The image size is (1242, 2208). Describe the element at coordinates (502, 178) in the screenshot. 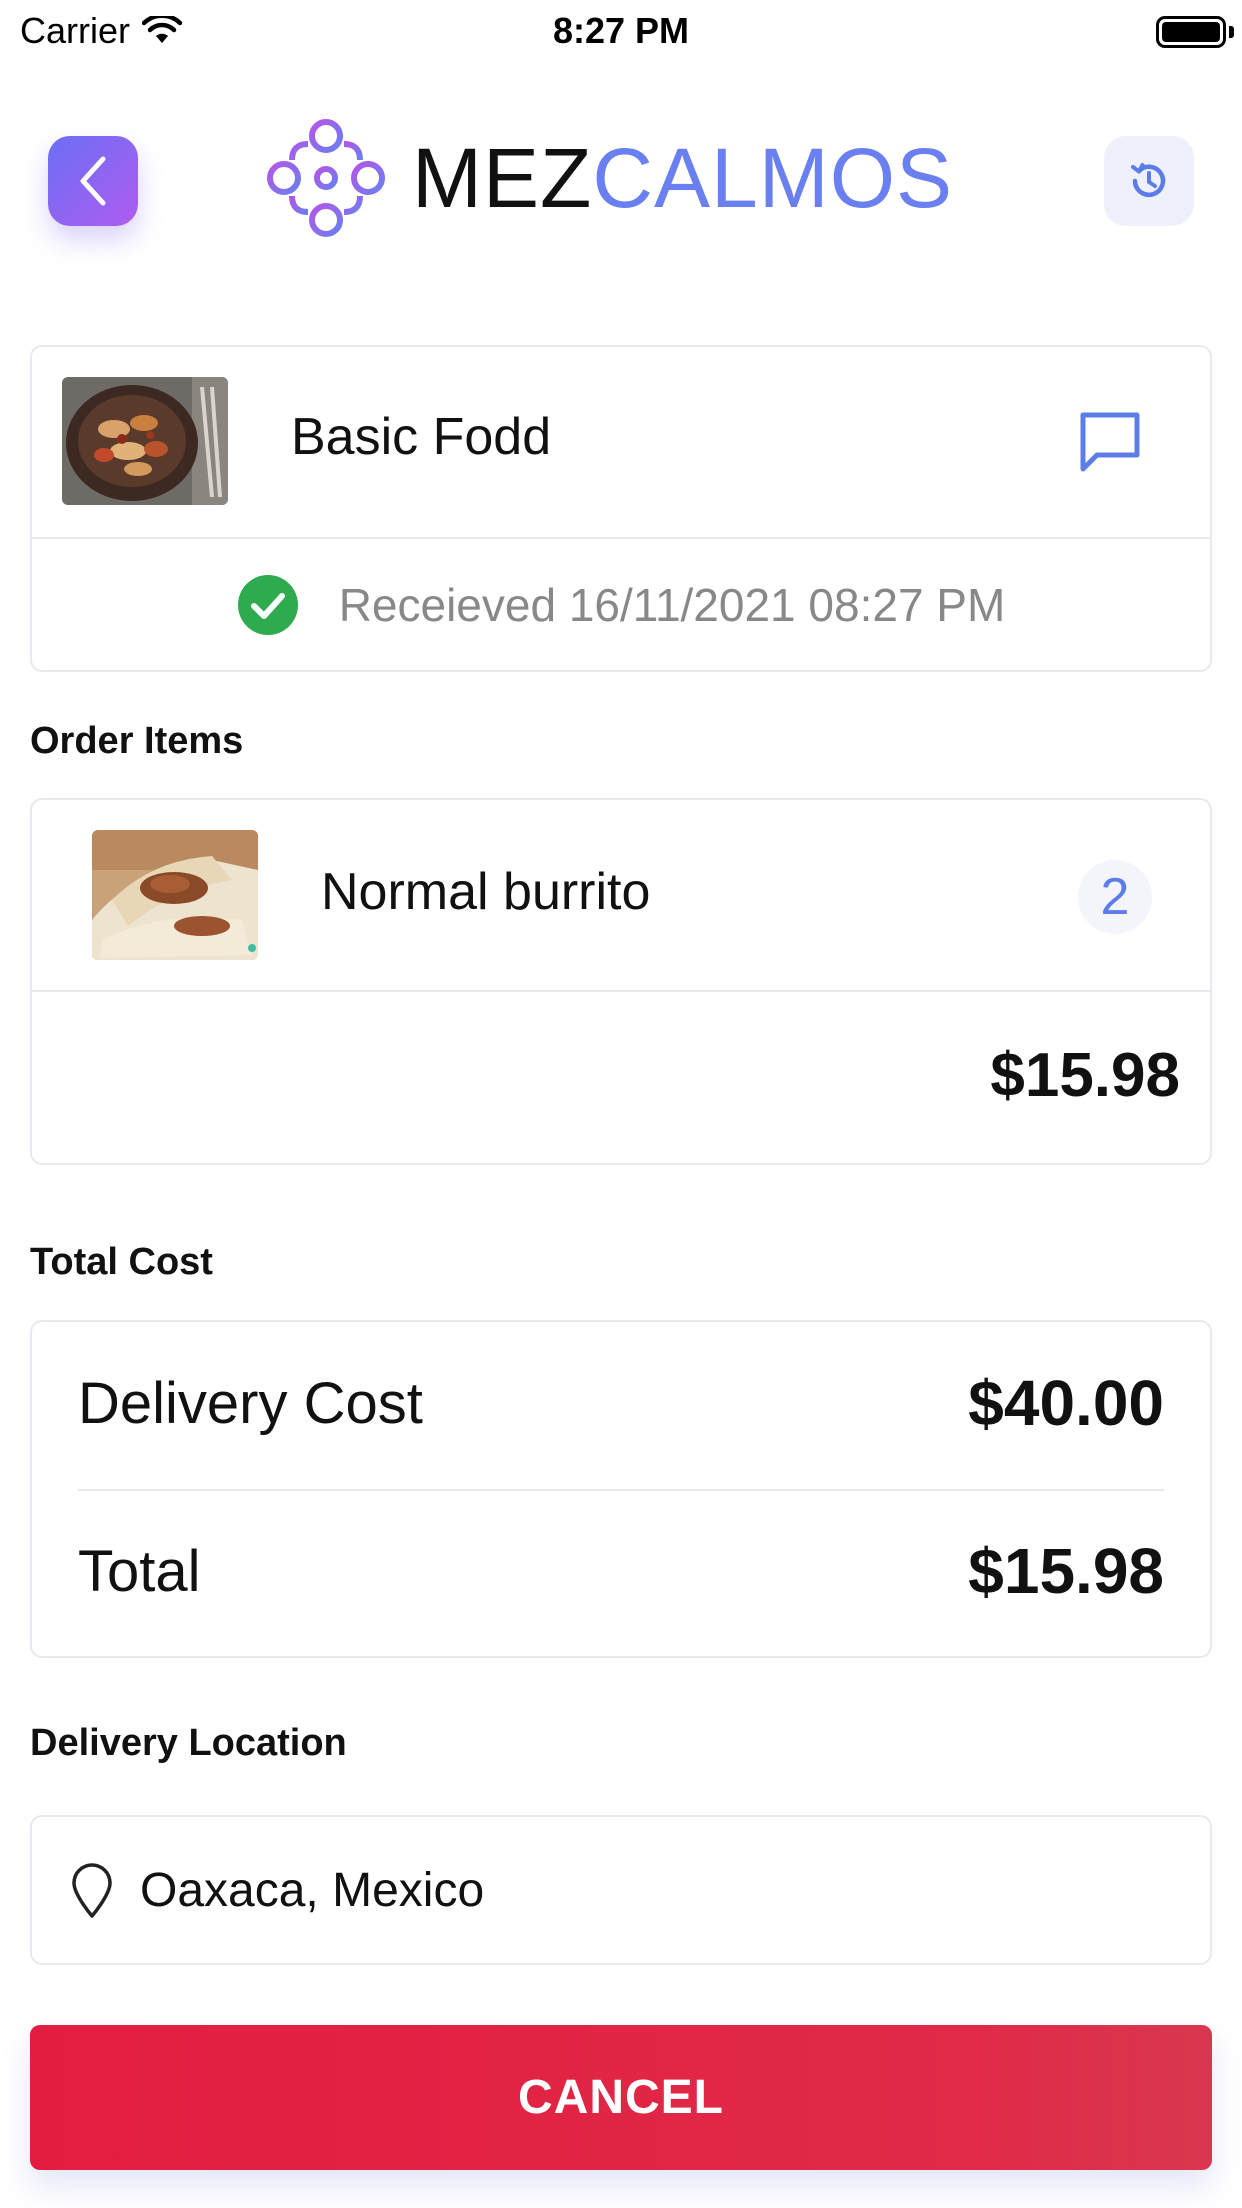

I see `logo-text-part1: MEZ` at that location.